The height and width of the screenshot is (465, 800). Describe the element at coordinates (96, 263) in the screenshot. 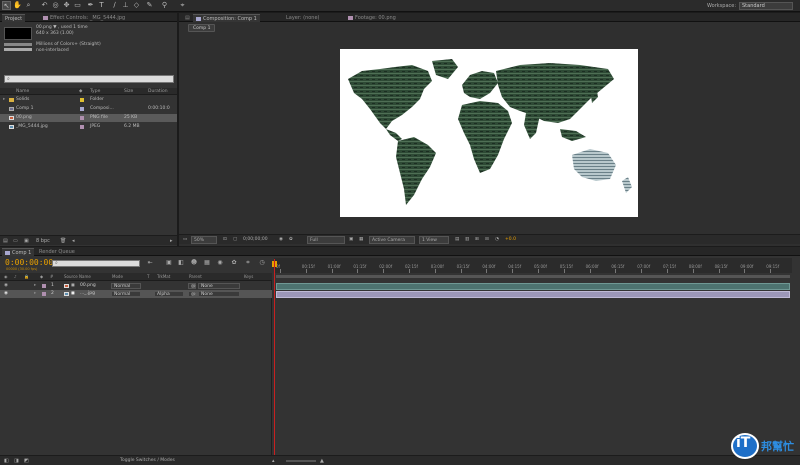

I see `timeline-search-input: ⌕` at that location.